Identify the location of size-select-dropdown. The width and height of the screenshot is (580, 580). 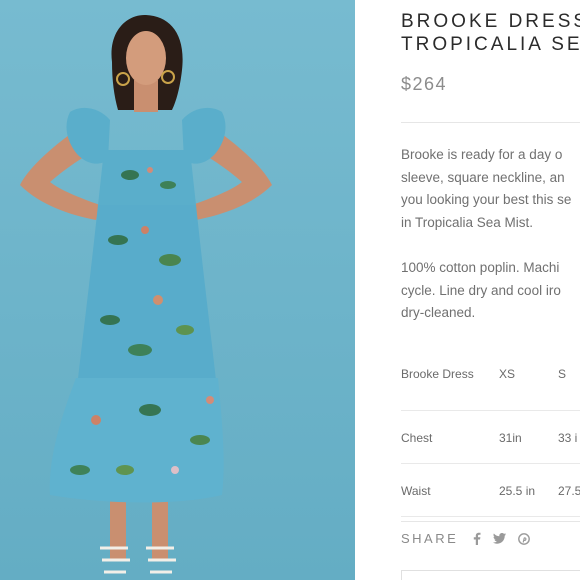
(490, 575).